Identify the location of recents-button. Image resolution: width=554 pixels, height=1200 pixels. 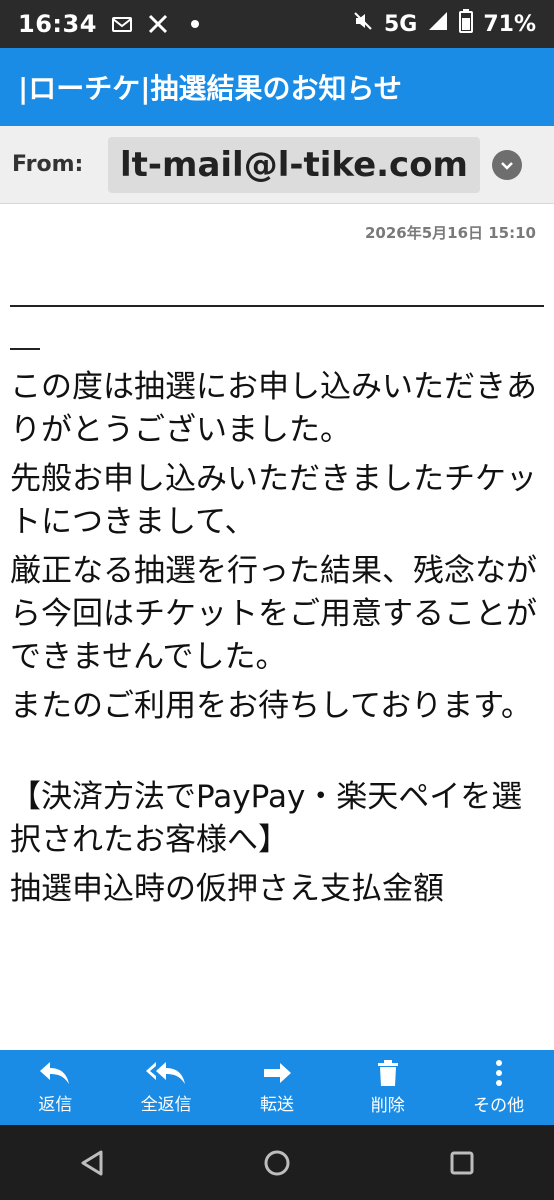
(462, 1163).